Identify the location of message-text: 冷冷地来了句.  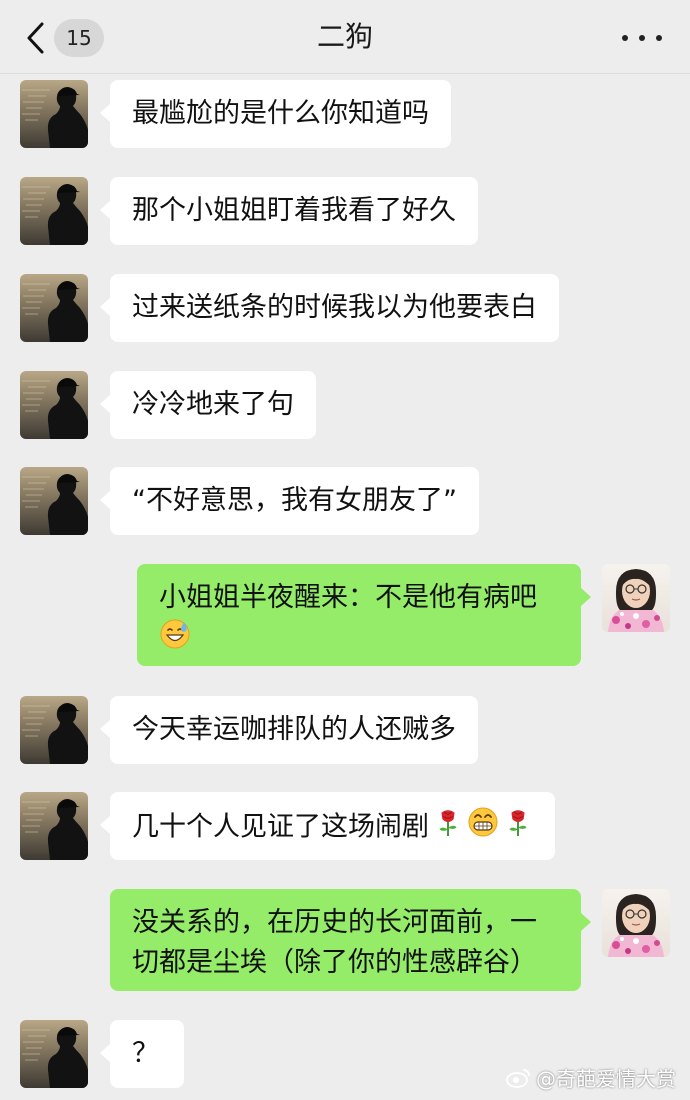
(213, 404).